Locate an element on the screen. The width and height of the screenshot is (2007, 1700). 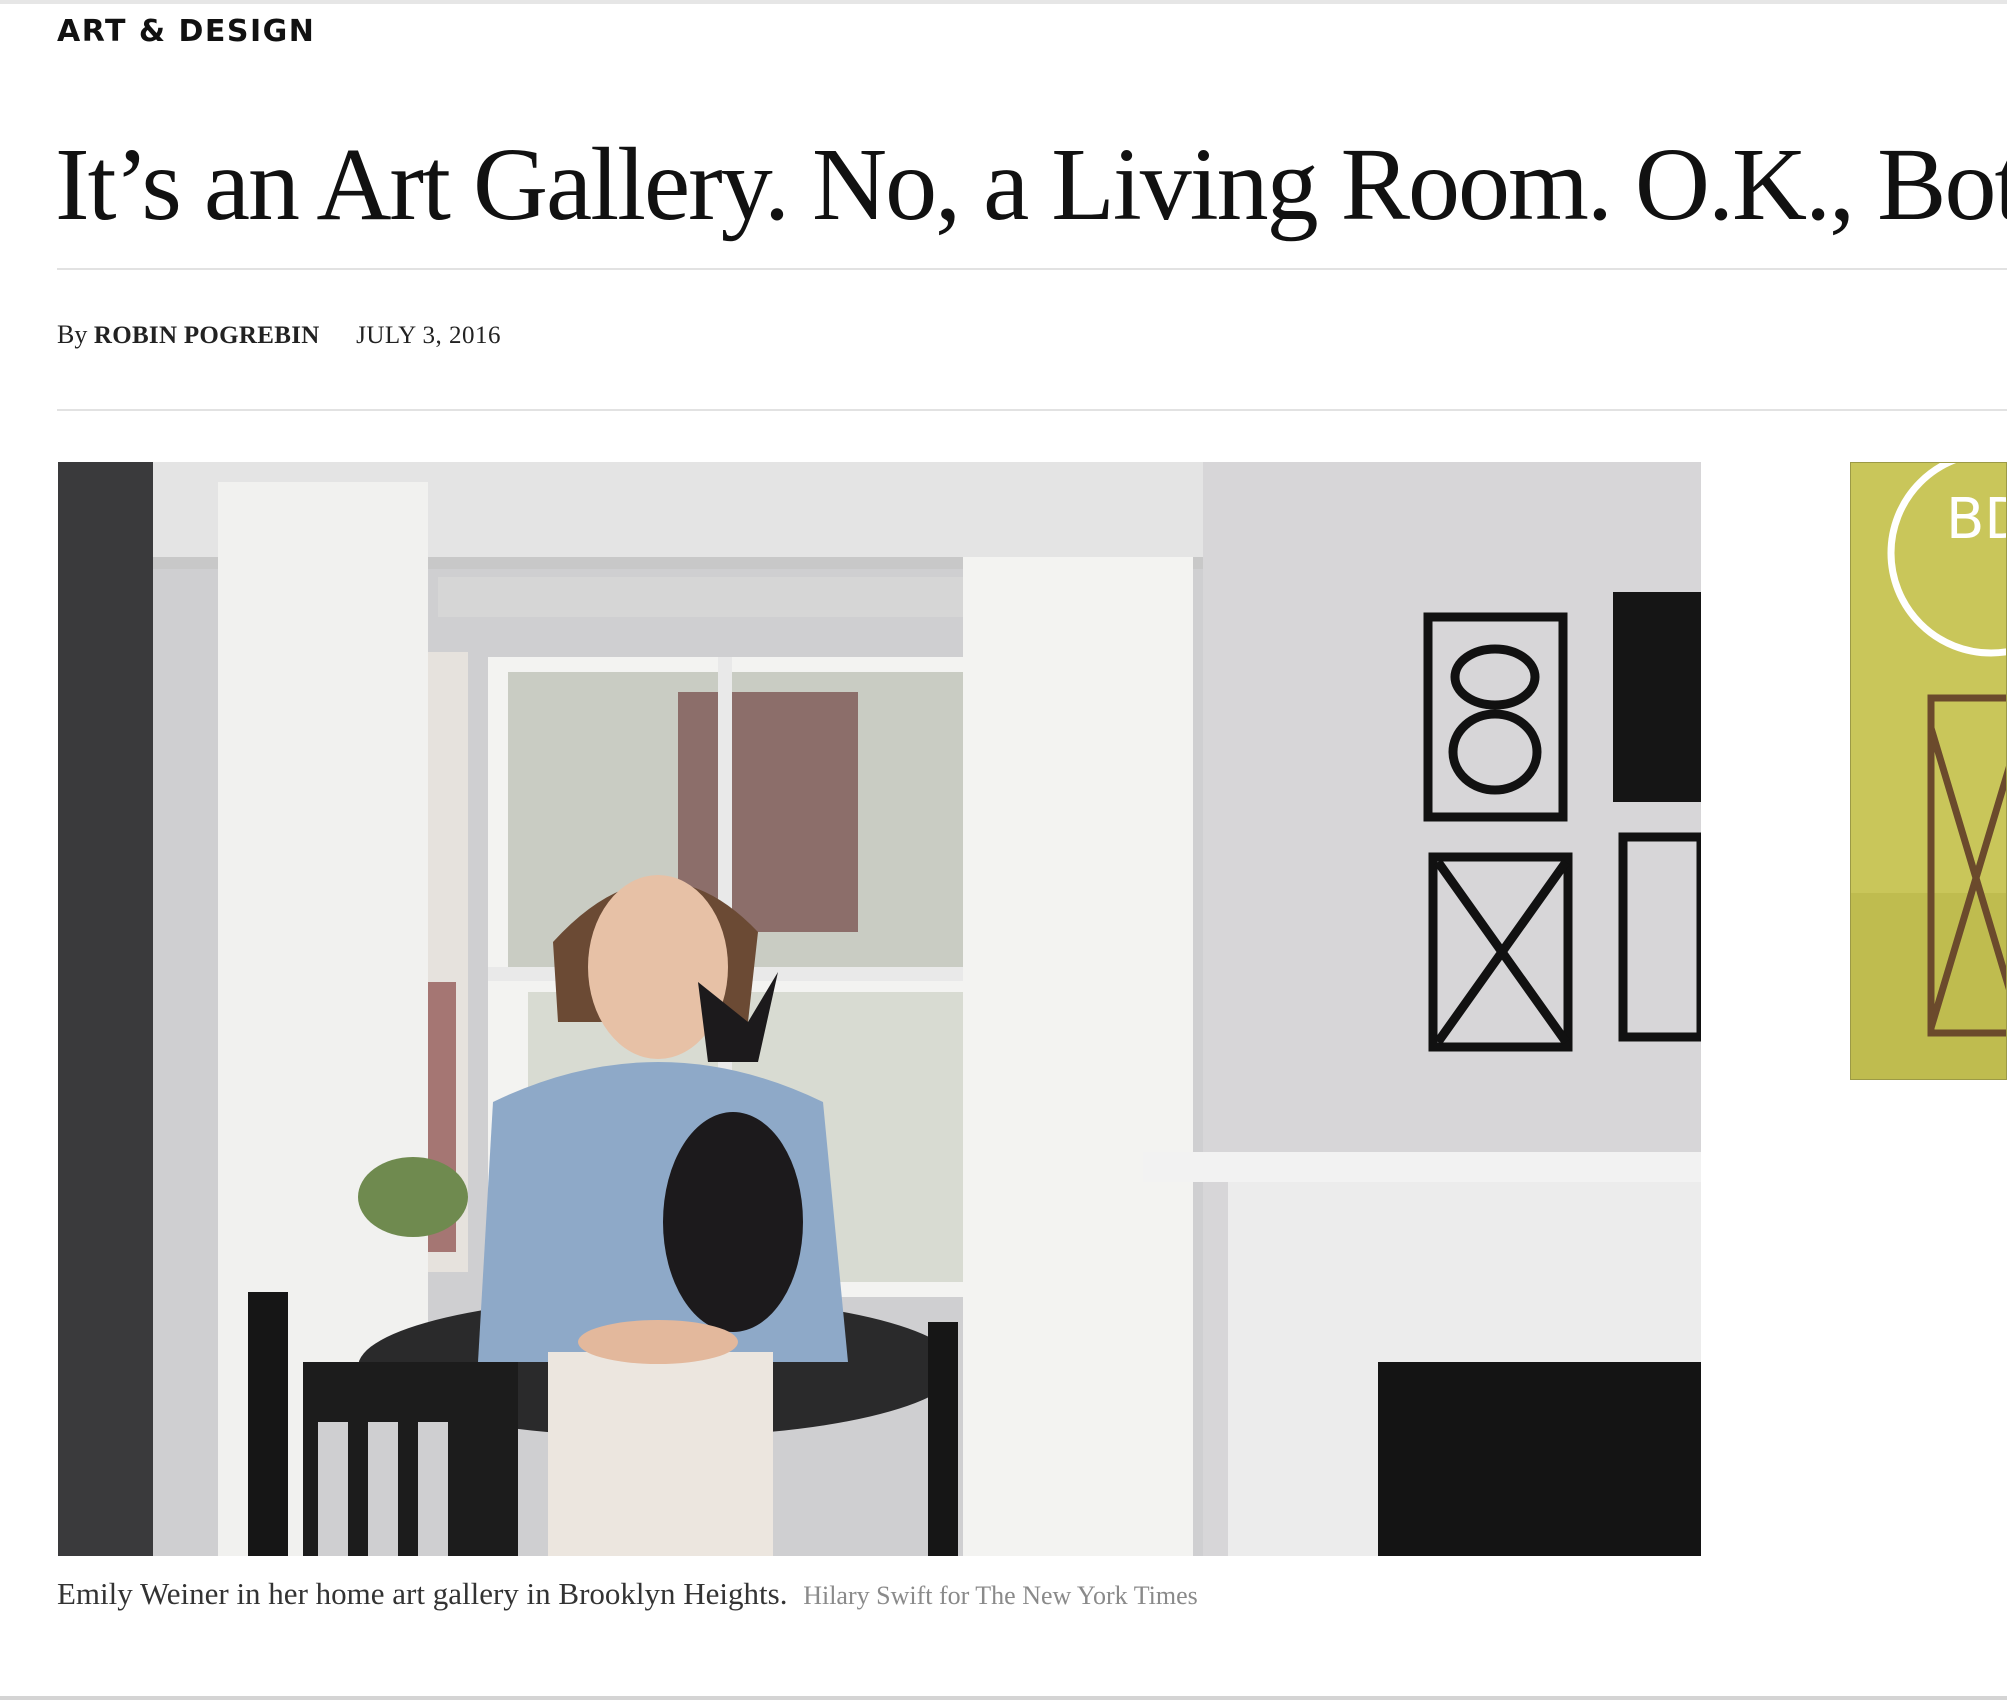
ad-logo-text: BD is located at coordinates (1976, 519).